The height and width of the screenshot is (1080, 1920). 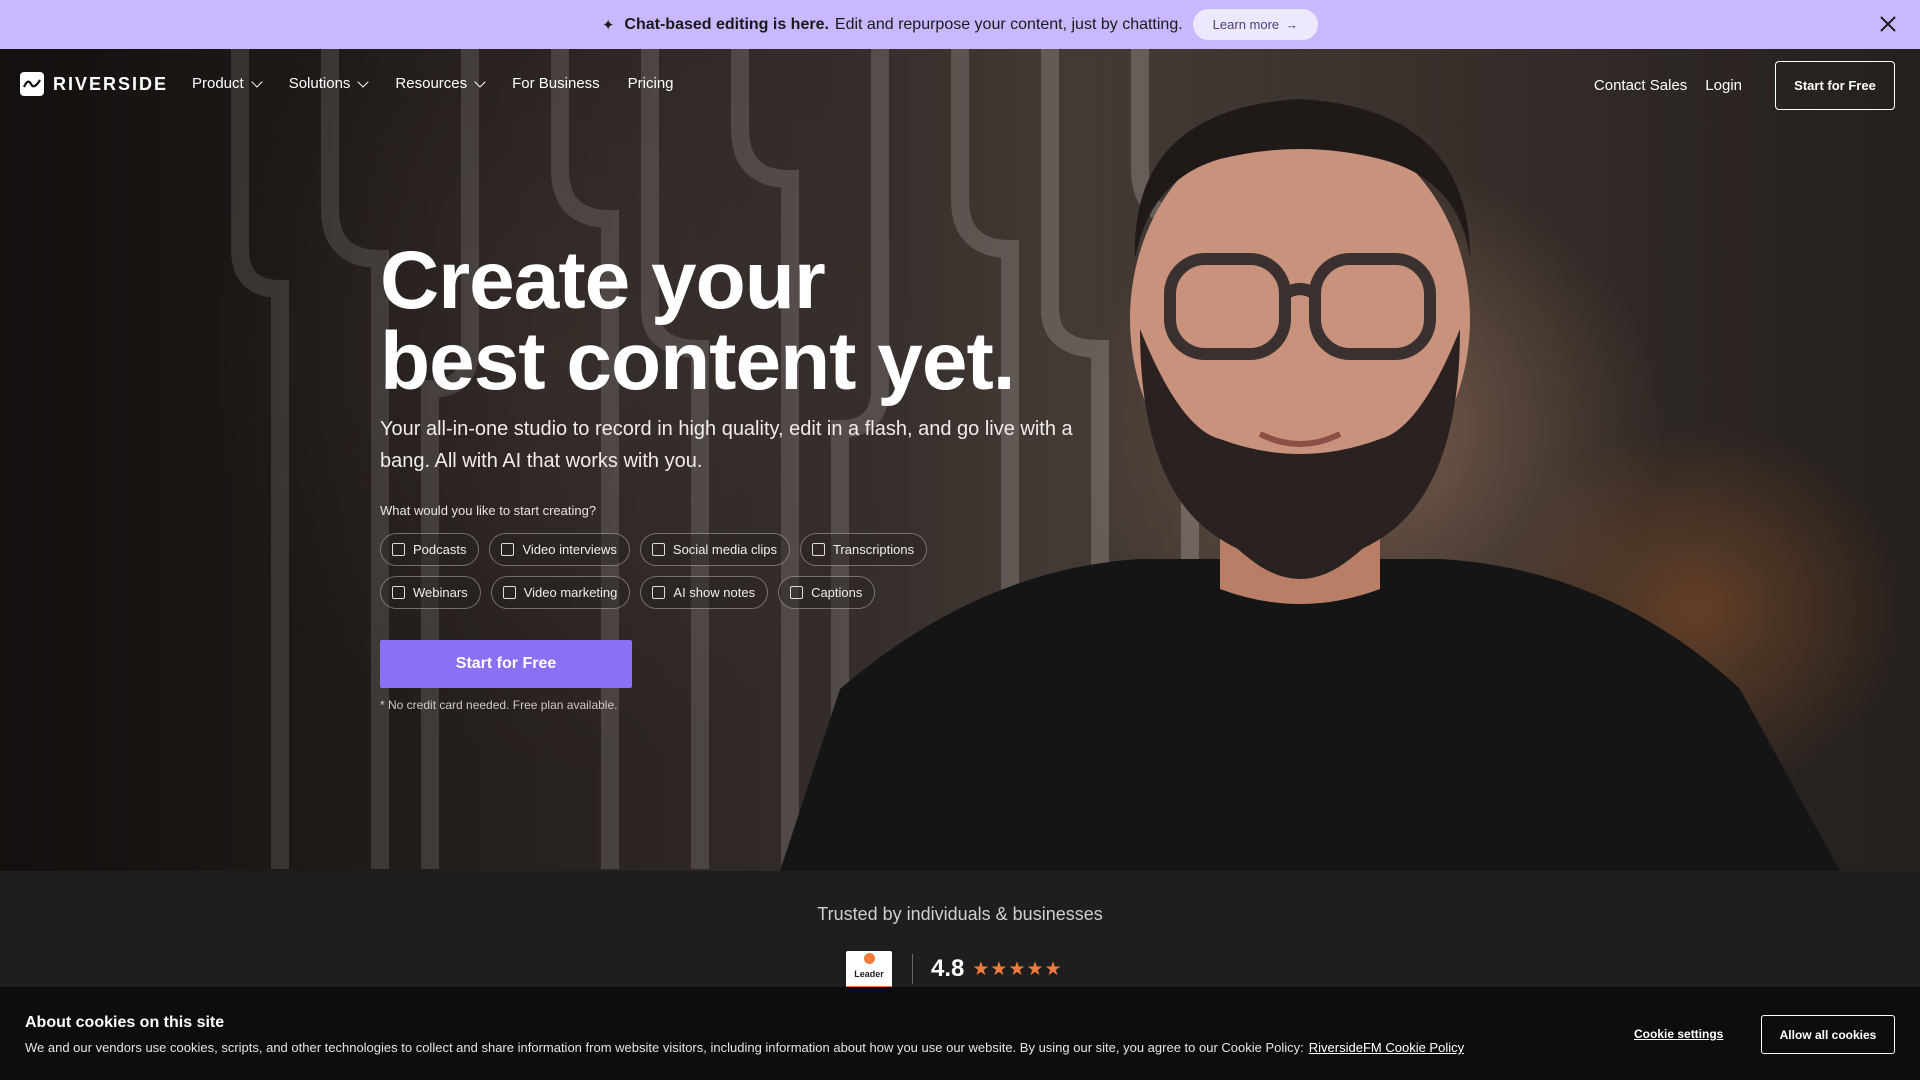 What do you see at coordinates (440, 592) in the screenshot?
I see `option-label: Webinars` at bounding box center [440, 592].